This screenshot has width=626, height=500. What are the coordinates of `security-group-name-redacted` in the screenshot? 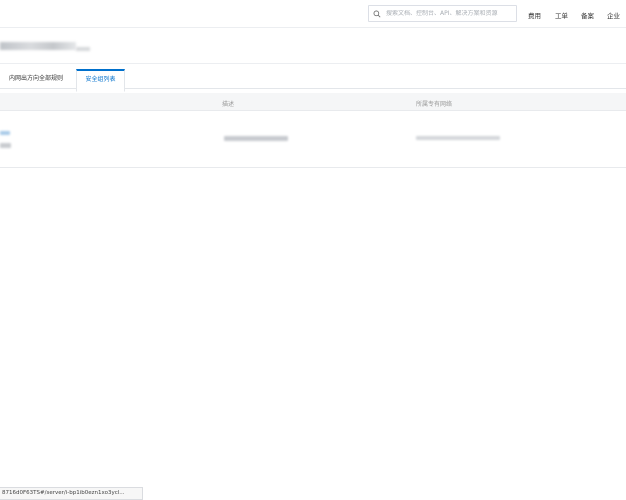 It's located at (5, 145).